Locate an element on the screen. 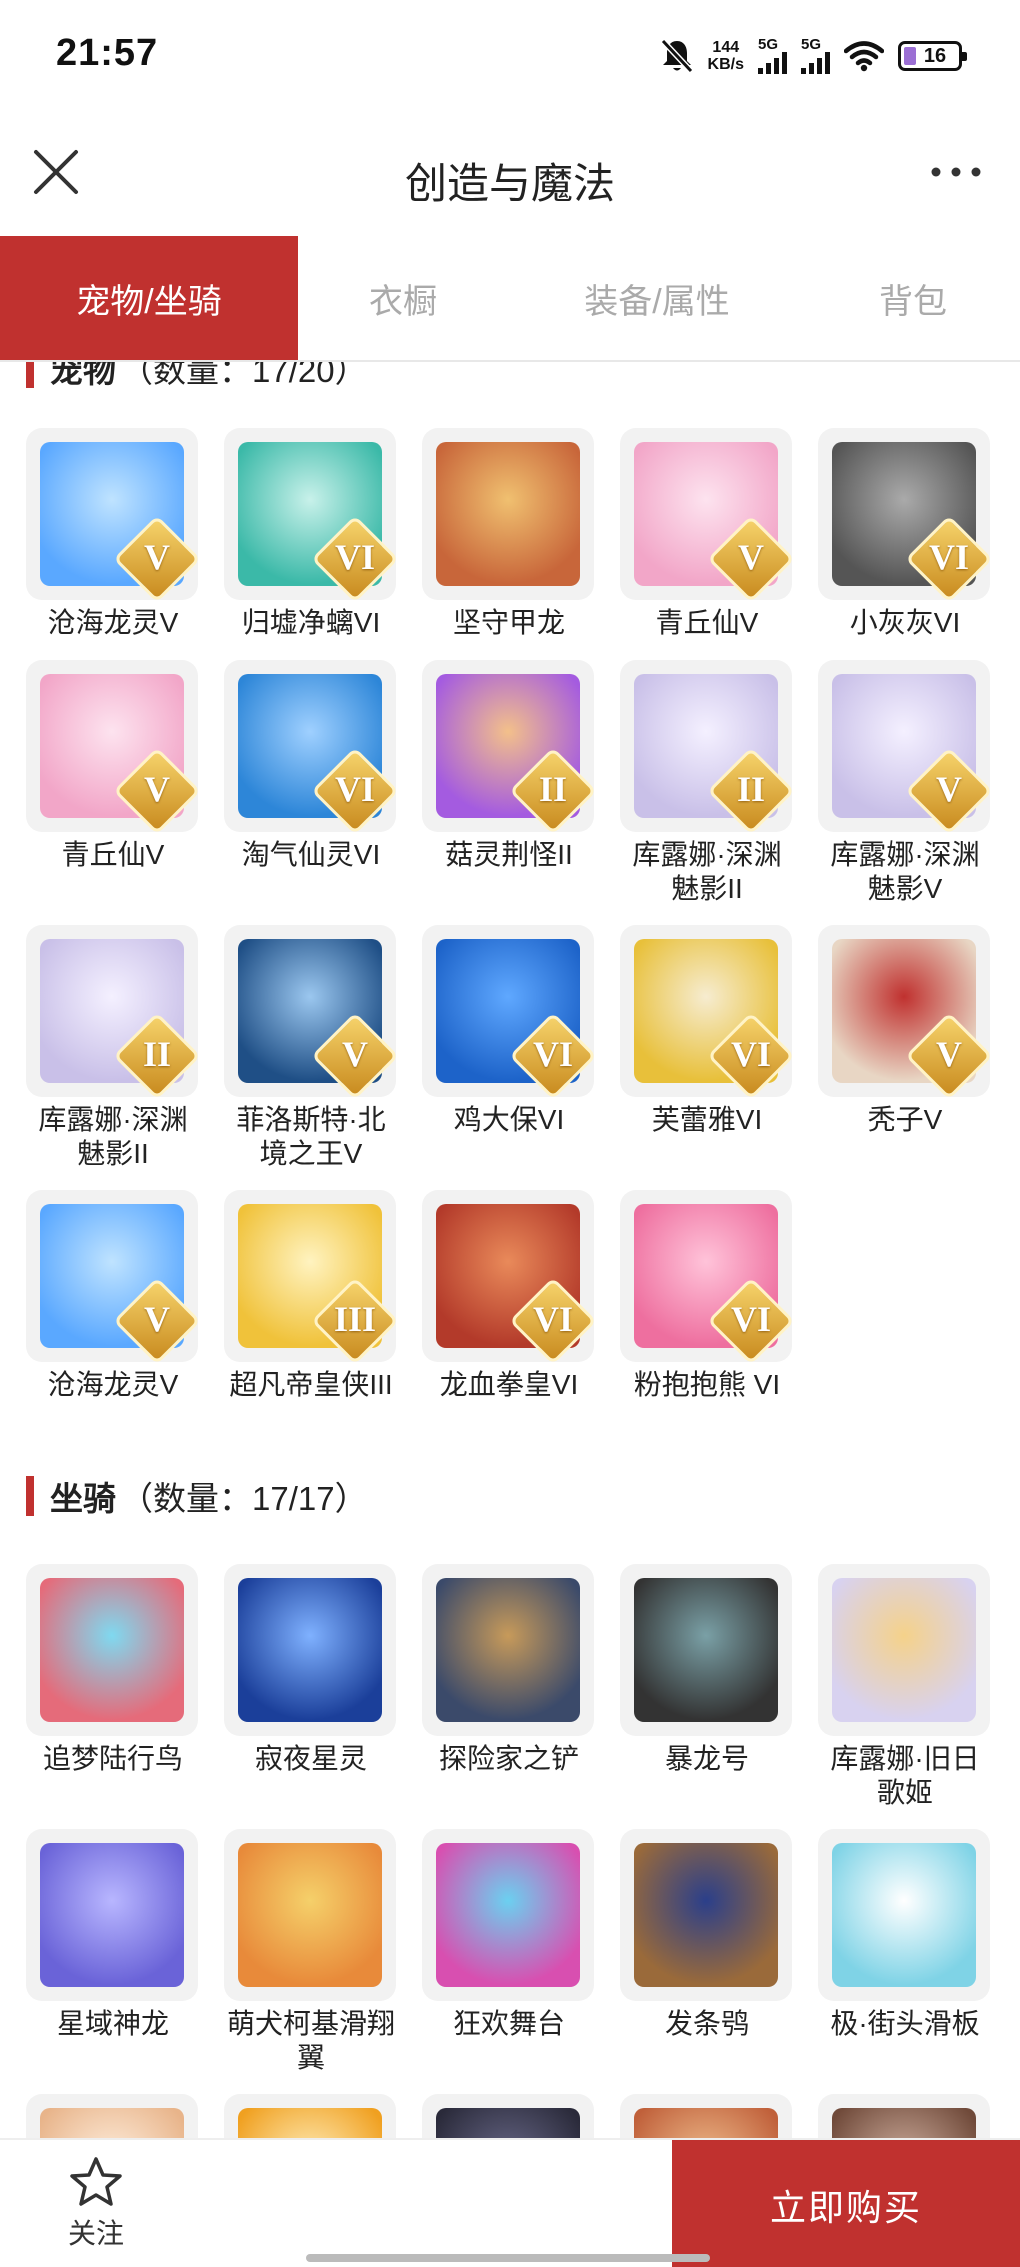  section-count: （数量：17/20） is located at coordinates (244, 375).